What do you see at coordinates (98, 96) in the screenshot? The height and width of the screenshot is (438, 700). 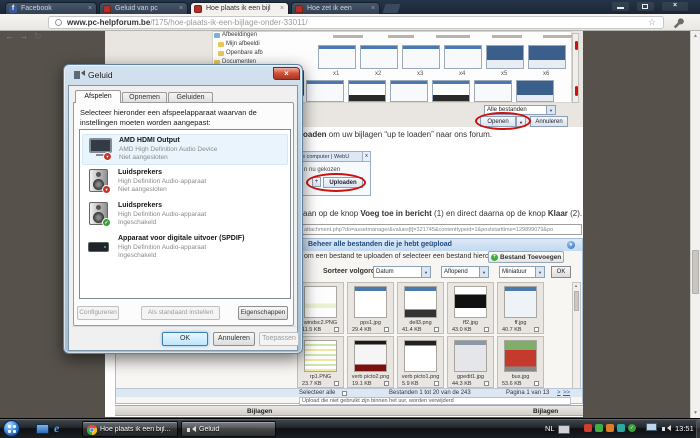 I see `tab-afspelen: Afspelen` at bounding box center [98, 96].